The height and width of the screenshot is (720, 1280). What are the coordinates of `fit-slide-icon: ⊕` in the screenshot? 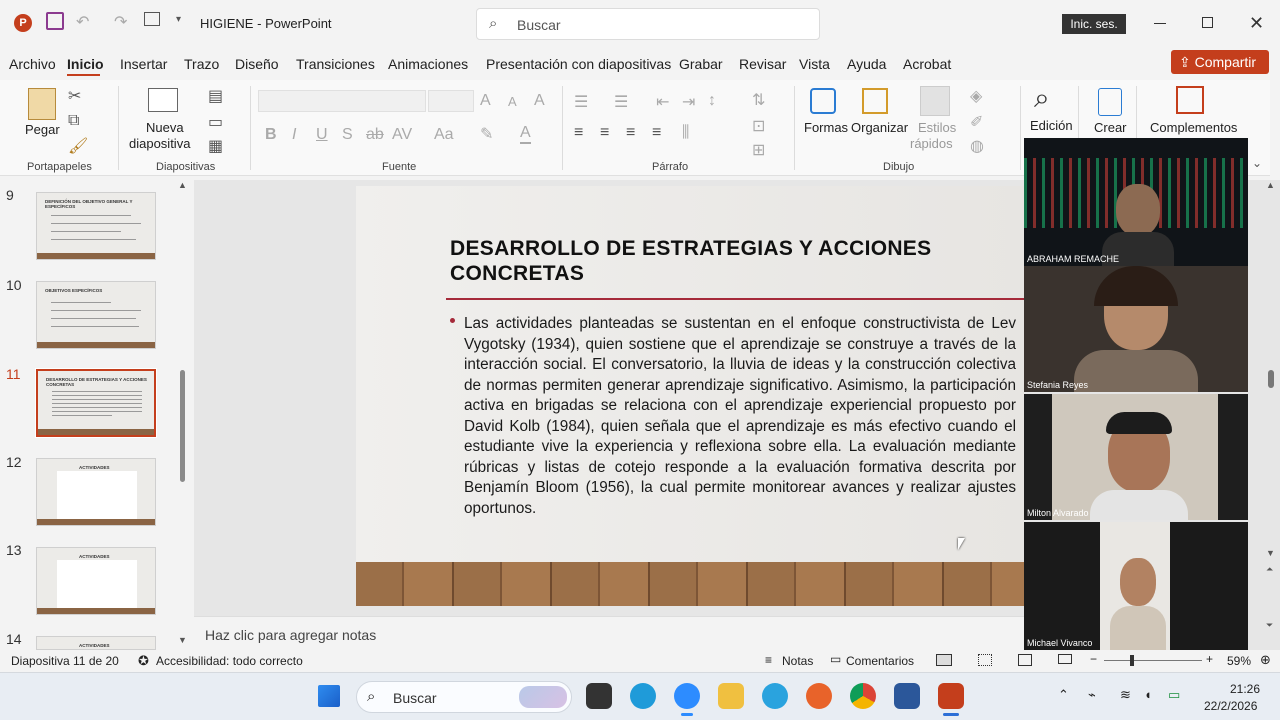 It's located at (1265, 660).